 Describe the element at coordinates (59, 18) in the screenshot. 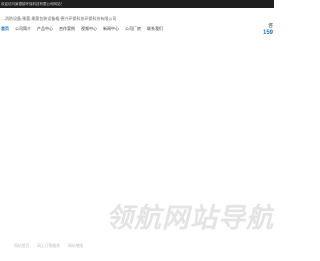

I see `header-tagline: …消防设备,果蔬,果蔬包装设备格,德兴环保科技环保科技有限公司` at that location.